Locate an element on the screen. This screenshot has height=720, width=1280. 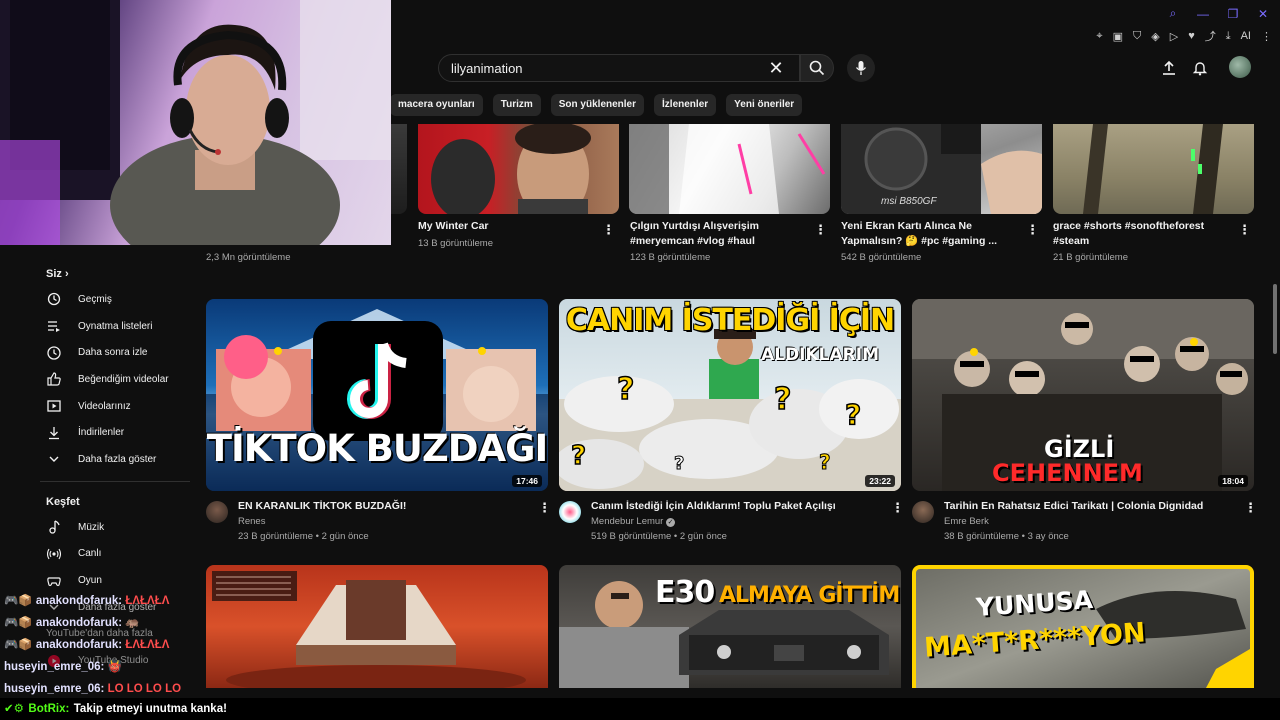
chat-message: 🎮📦 anakondofaruk: ŁΛŁΛŁΛ is located at coordinates (104, 601).